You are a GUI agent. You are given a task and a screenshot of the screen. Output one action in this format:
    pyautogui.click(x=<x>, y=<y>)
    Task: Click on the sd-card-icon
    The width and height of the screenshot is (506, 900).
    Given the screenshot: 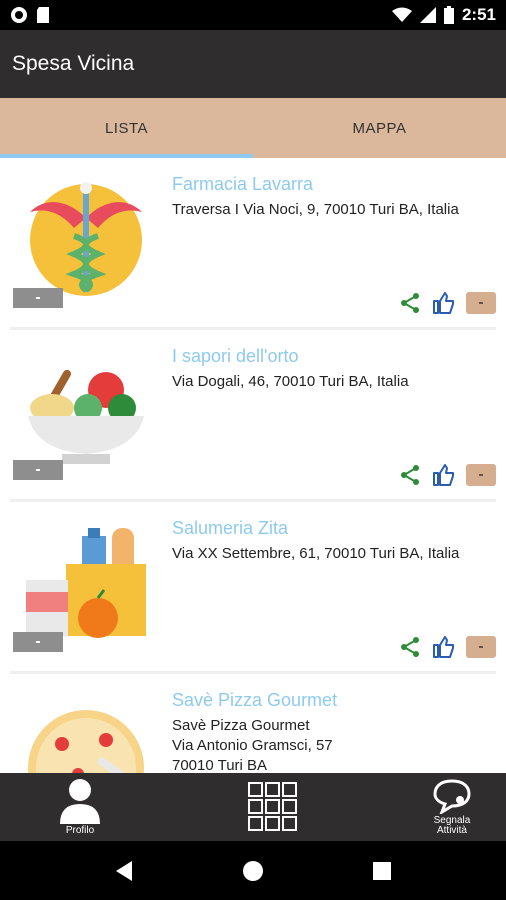 What is the action you would take?
    pyautogui.click(x=43, y=15)
    